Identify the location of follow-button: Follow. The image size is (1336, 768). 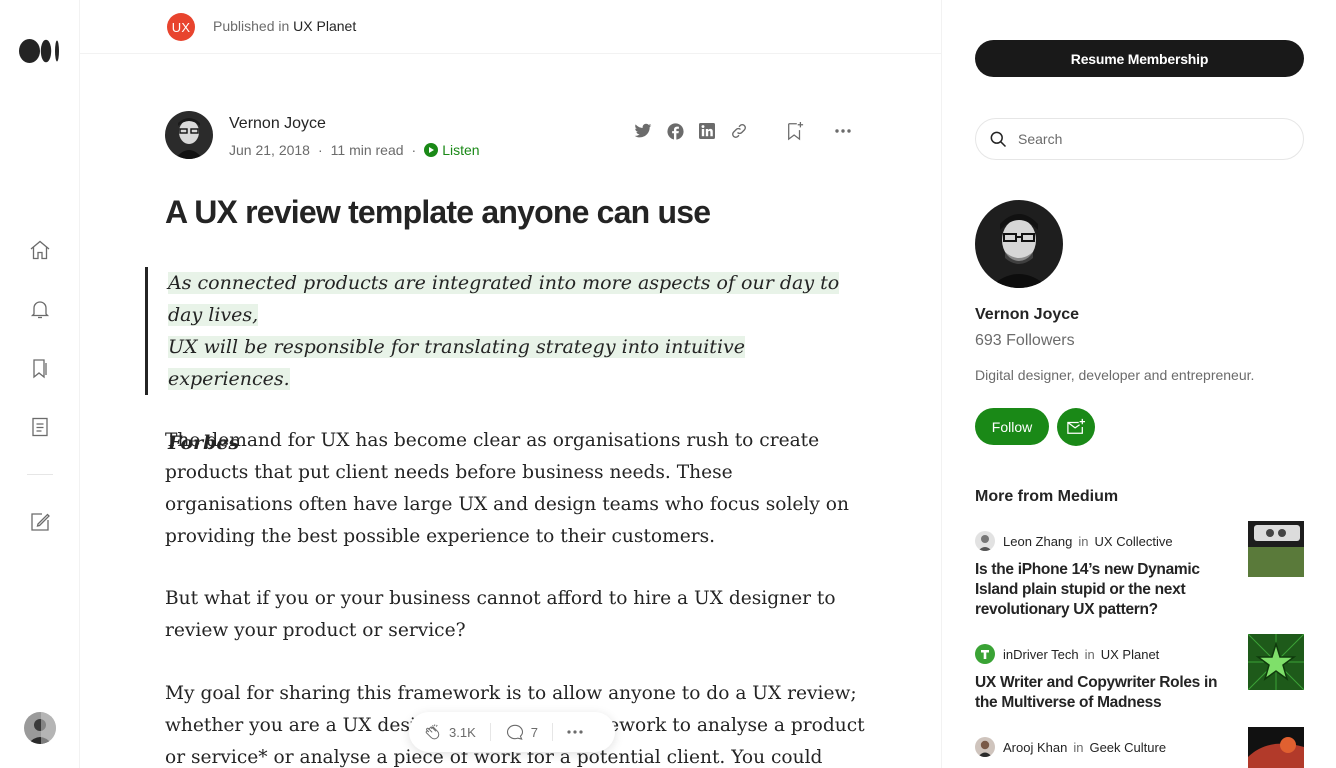
(1012, 426).